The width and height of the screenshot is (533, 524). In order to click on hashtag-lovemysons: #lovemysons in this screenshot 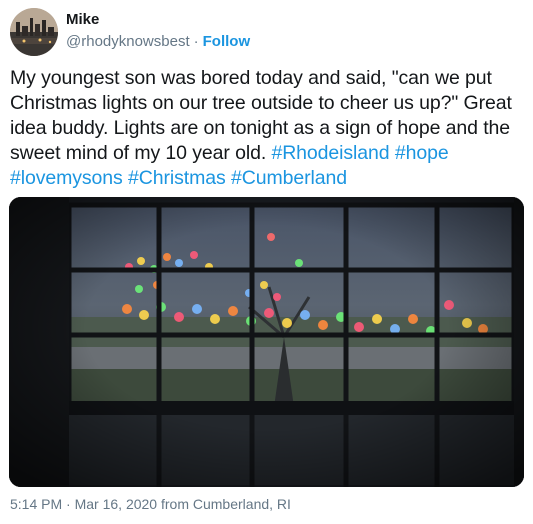, I will do `click(66, 178)`.